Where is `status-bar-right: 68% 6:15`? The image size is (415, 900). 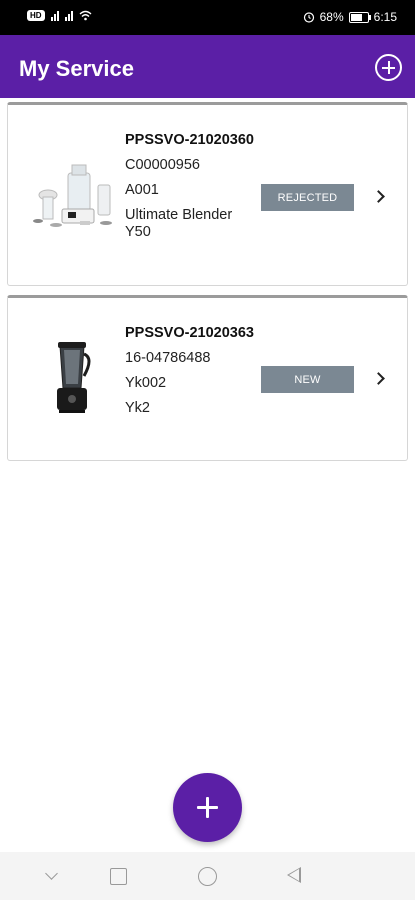 status-bar-right: 68% 6:15 is located at coordinates (350, 17).